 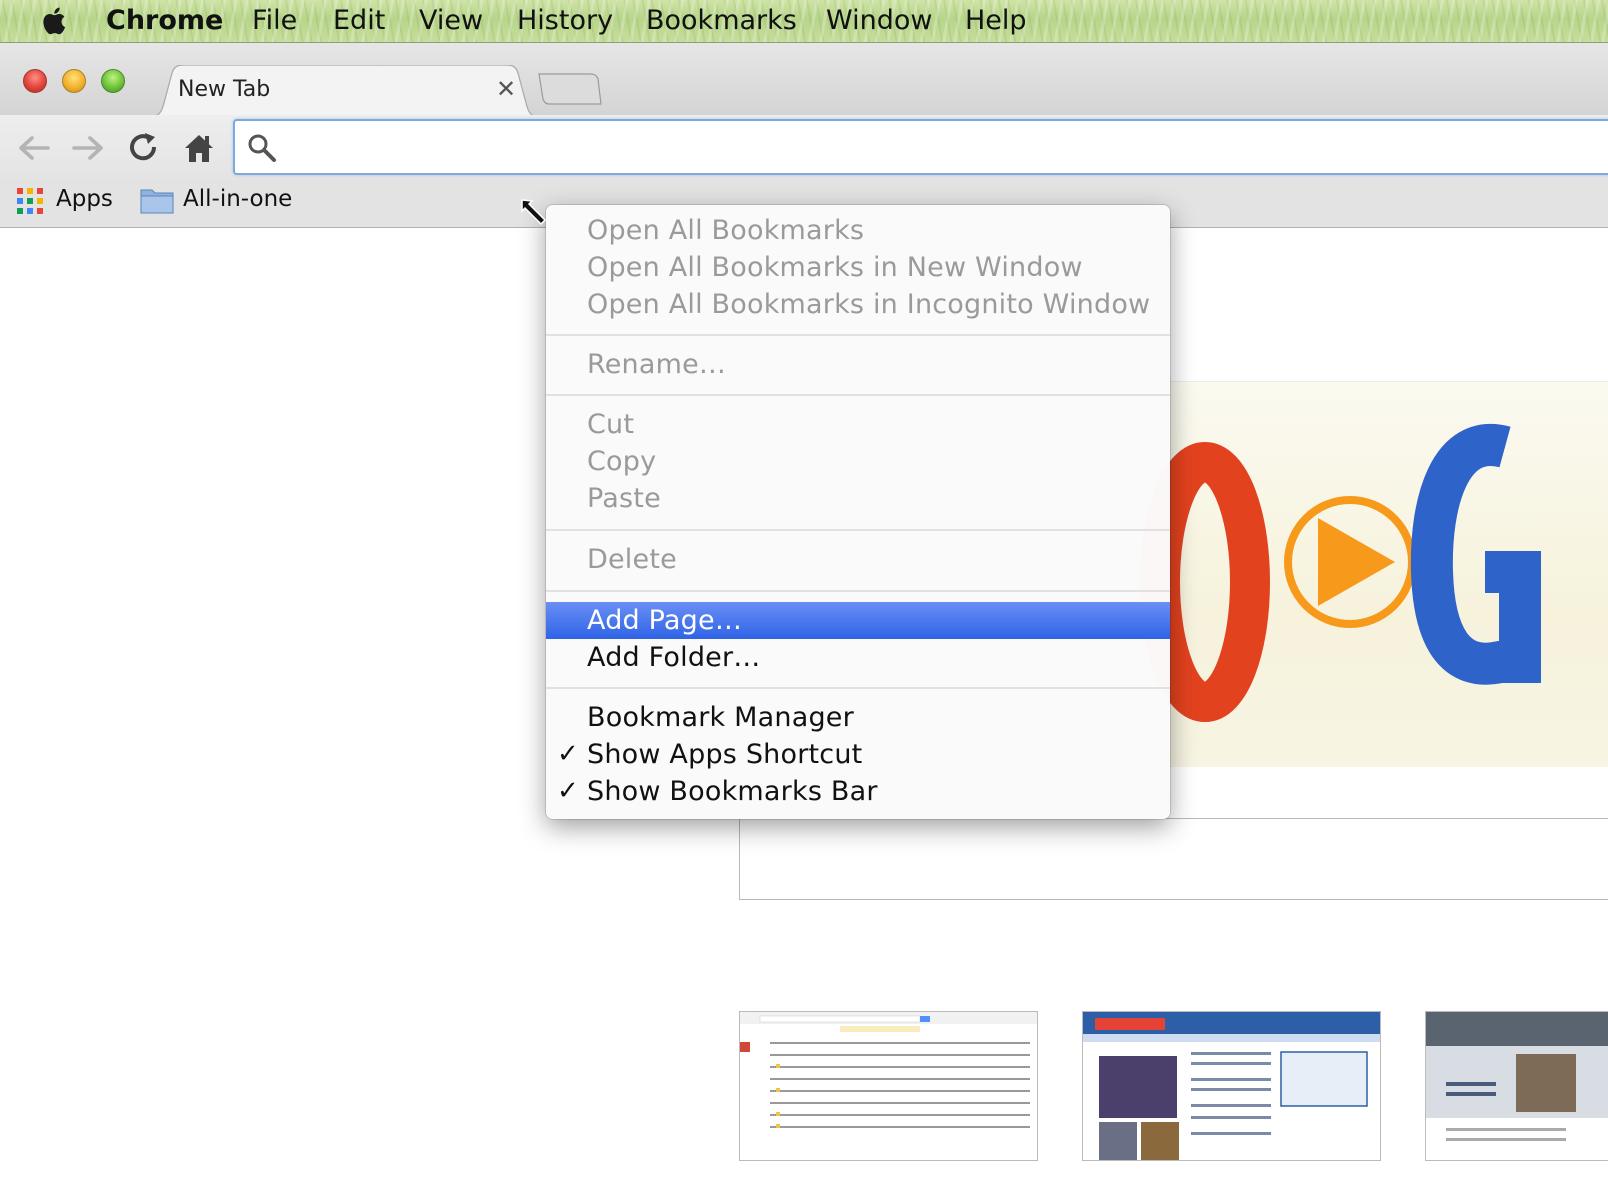 I want to click on reload-icon, so click(x=144, y=148).